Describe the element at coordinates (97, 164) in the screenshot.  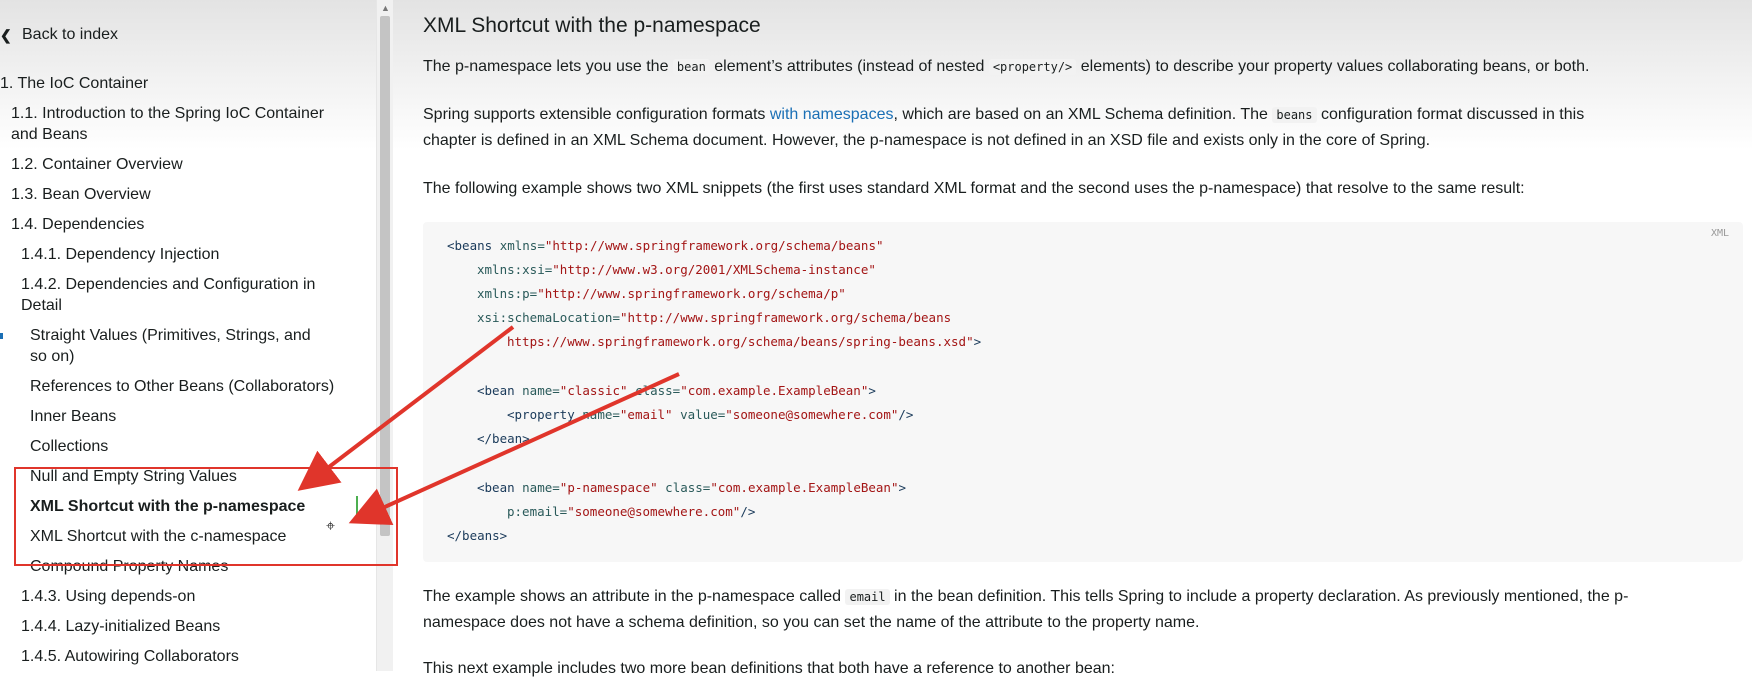
I see `toc-item-label: 1.2. Container Overview` at that location.